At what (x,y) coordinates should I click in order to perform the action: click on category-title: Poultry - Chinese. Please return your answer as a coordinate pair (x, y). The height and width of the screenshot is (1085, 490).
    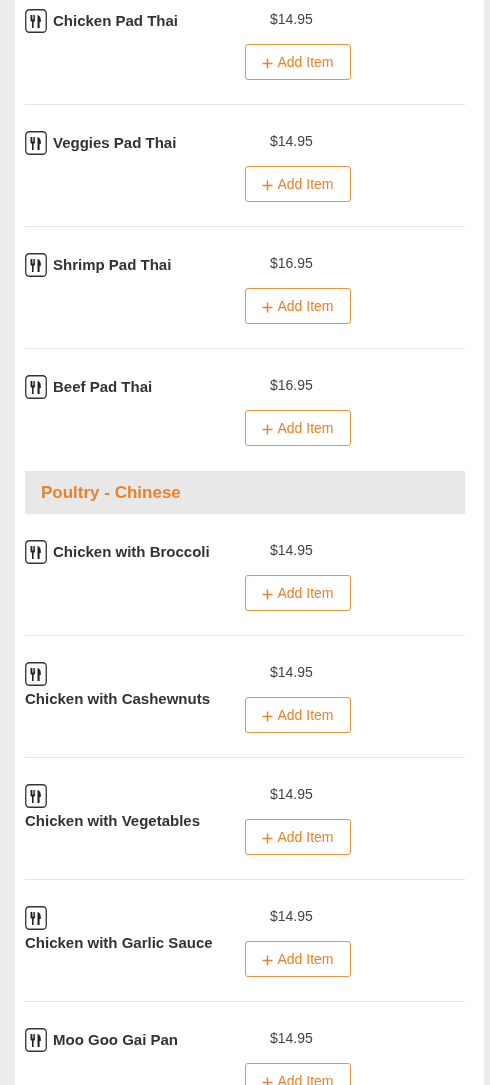
    Looking at the image, I should click on (111, 492).